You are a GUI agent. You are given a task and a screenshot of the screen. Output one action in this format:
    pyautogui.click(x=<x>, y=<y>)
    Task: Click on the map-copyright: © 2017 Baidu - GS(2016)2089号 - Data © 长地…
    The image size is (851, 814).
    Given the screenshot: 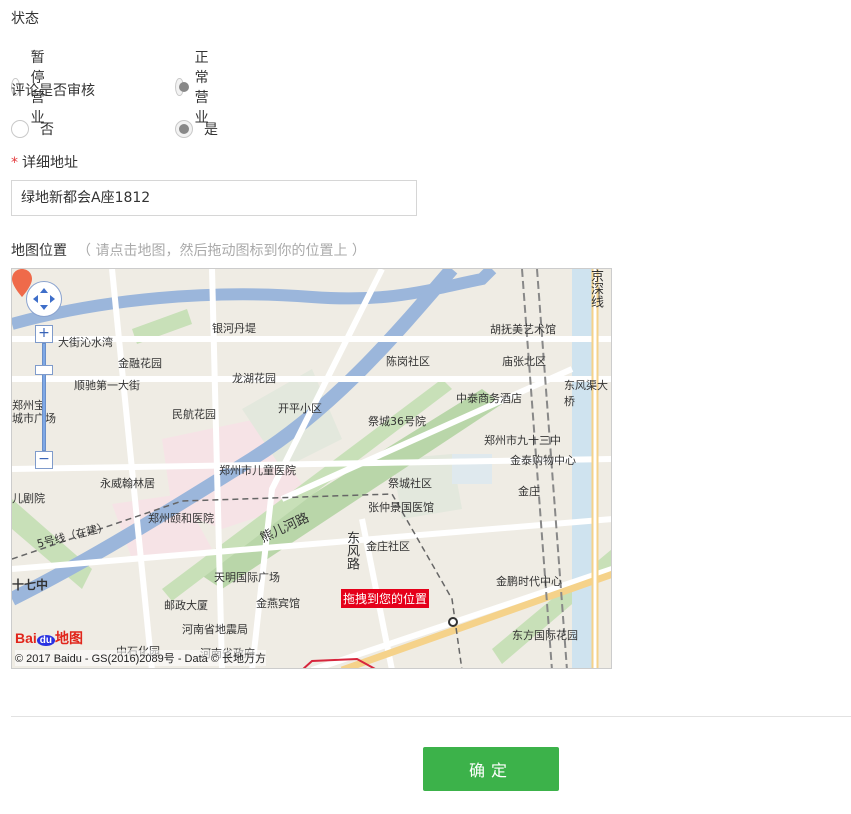 What is the action you would take?
    pyautogui.click(x=140, y=658)
    